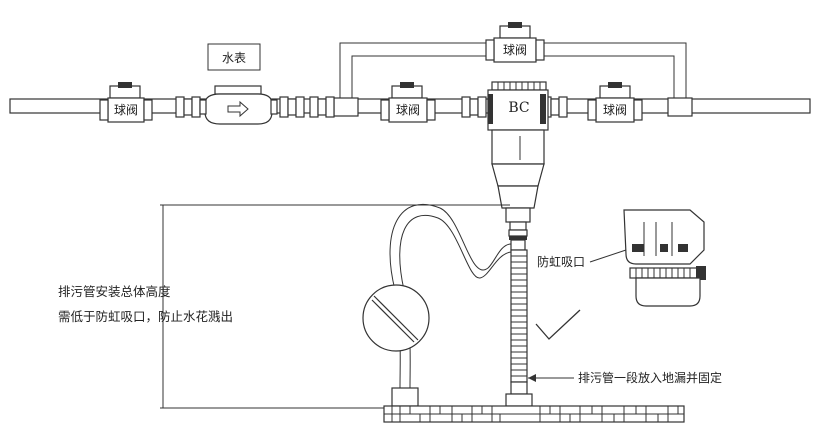  I want to click on anti-siphon-detail, so click(664, 258).